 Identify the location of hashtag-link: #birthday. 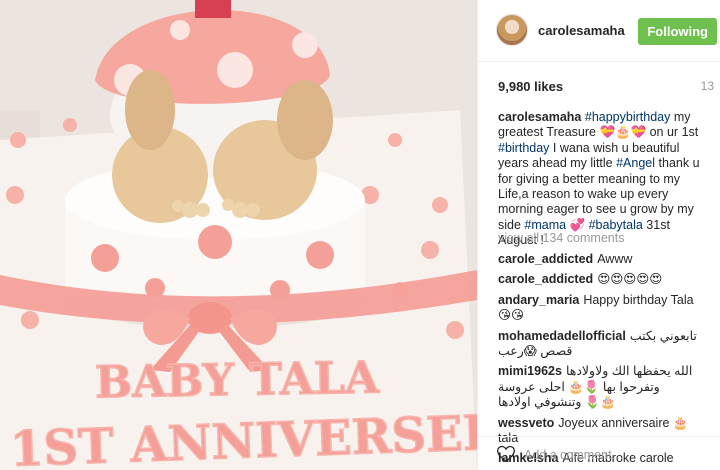
(523, 148).